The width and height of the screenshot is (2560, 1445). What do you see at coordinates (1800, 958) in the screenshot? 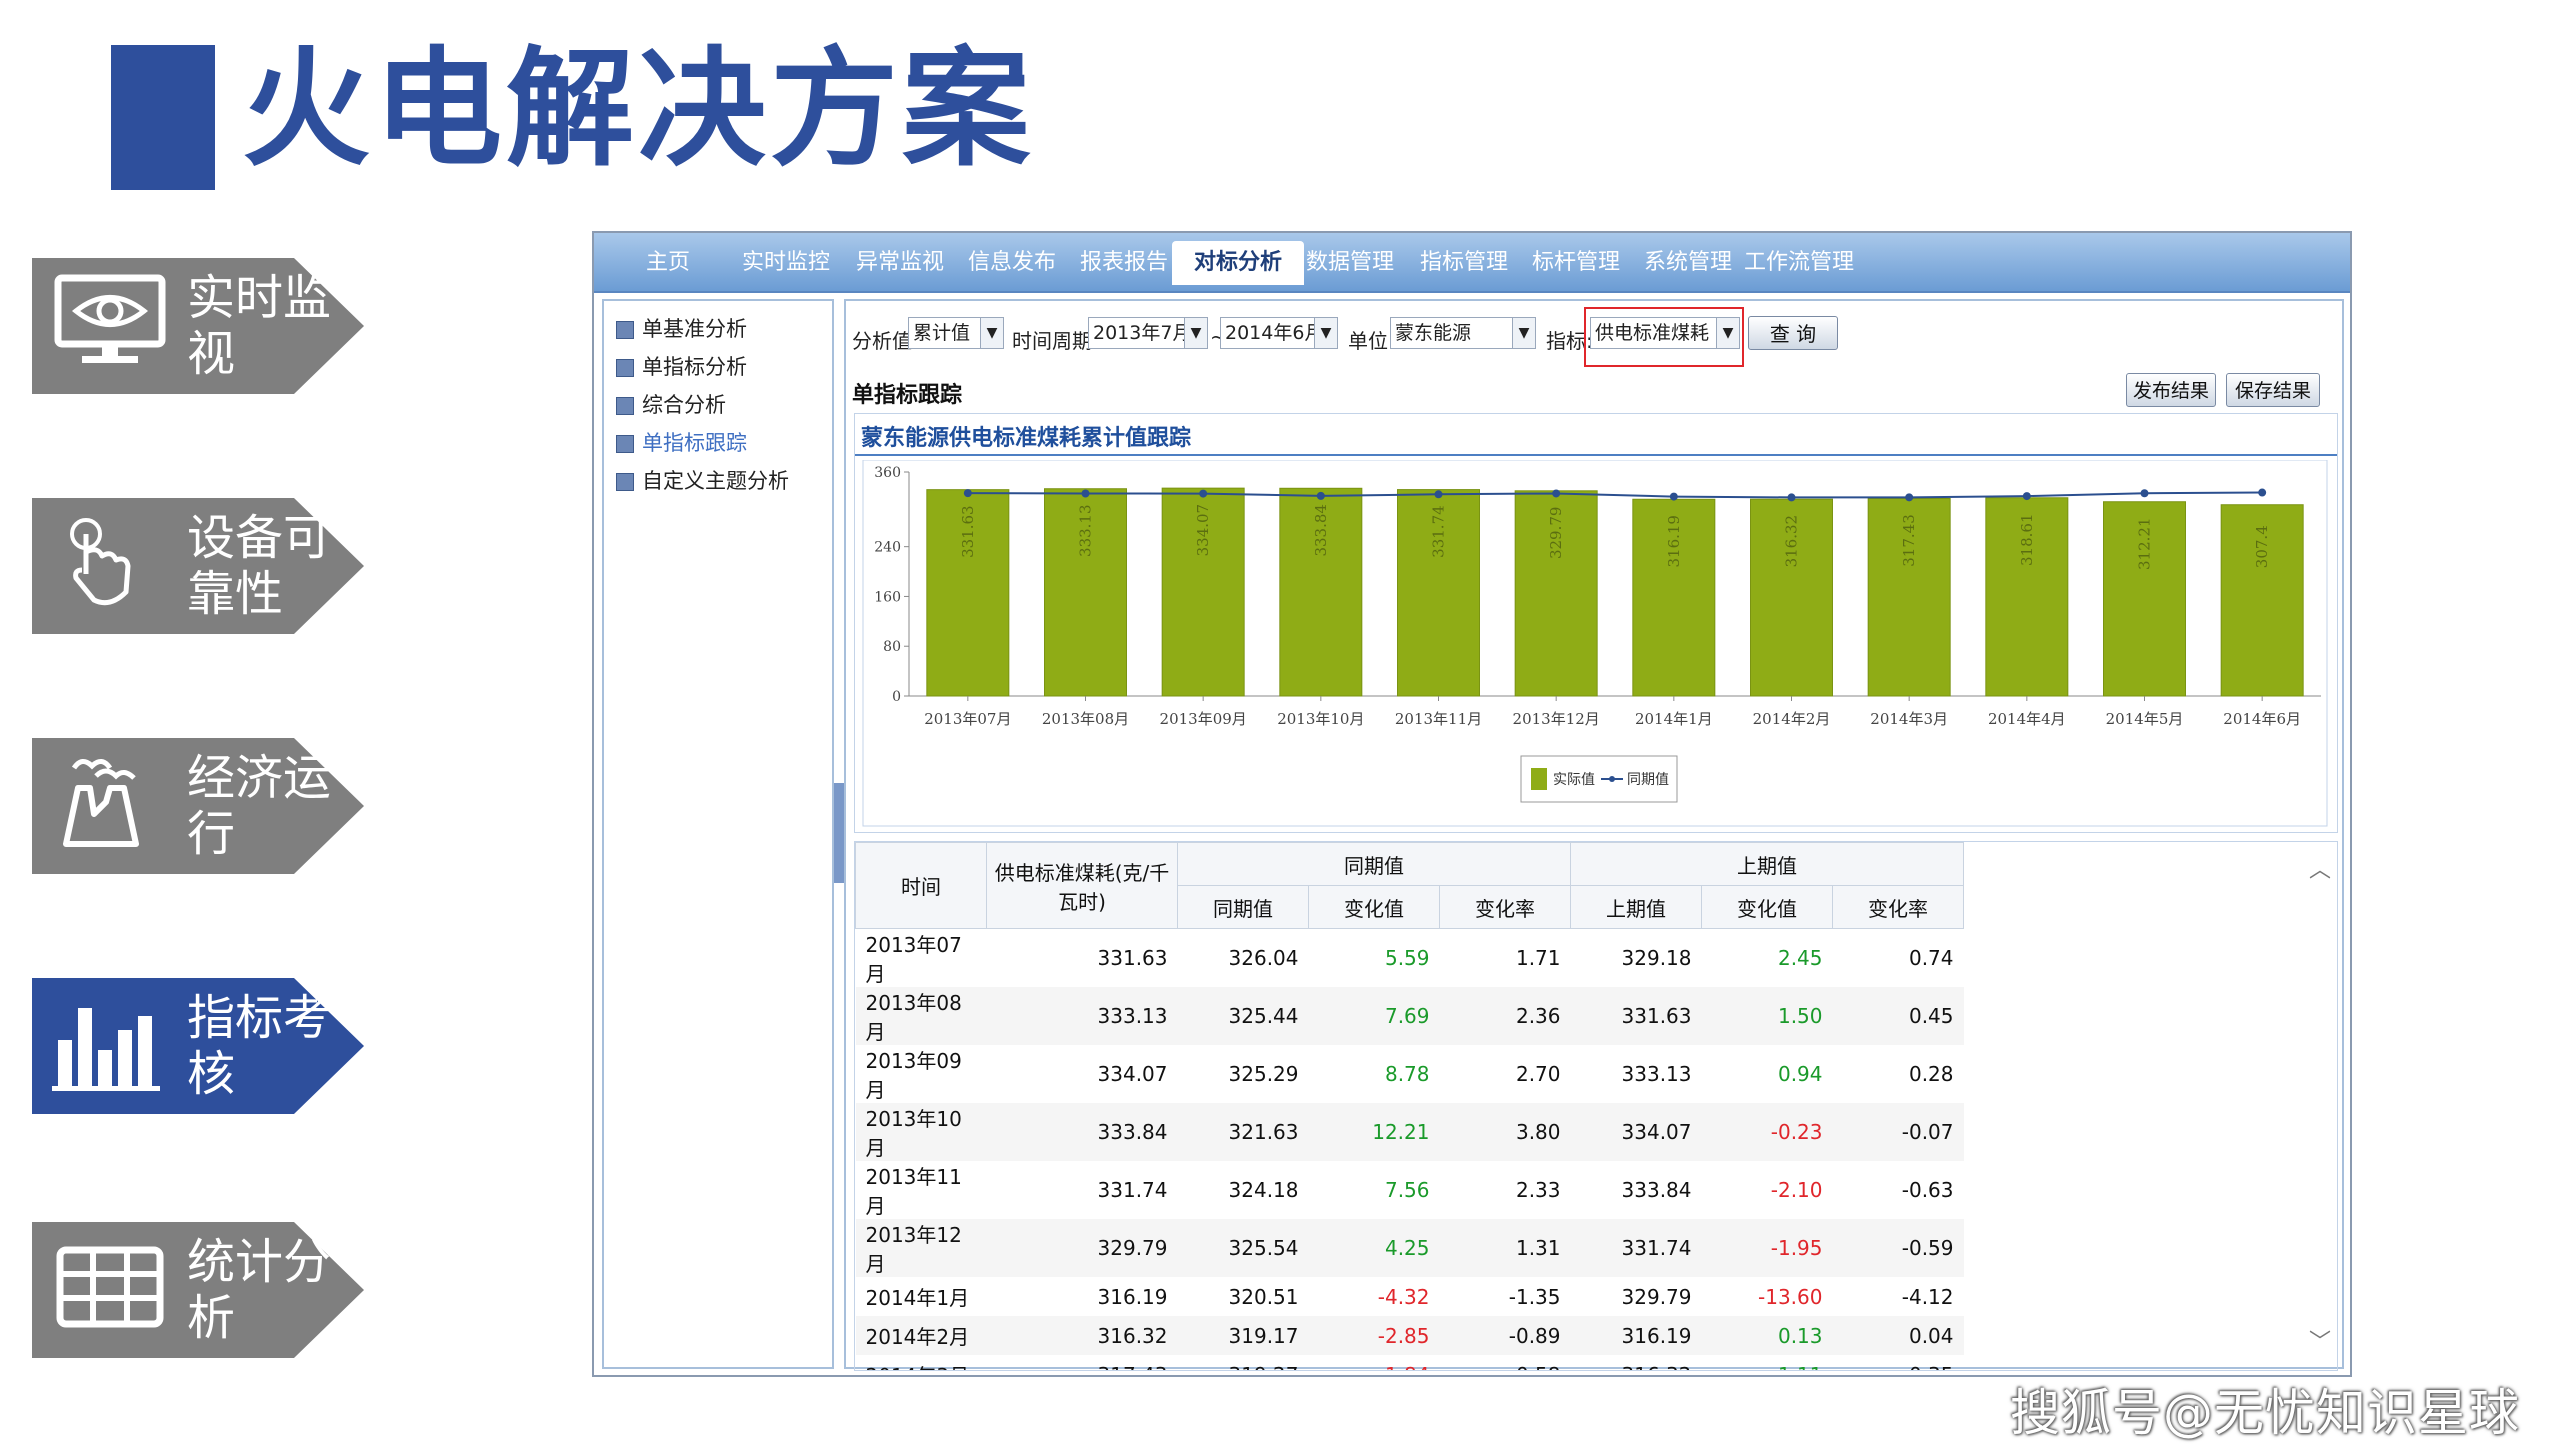
I see `table-cell: 2.45` at bounding box center [1800, 958].